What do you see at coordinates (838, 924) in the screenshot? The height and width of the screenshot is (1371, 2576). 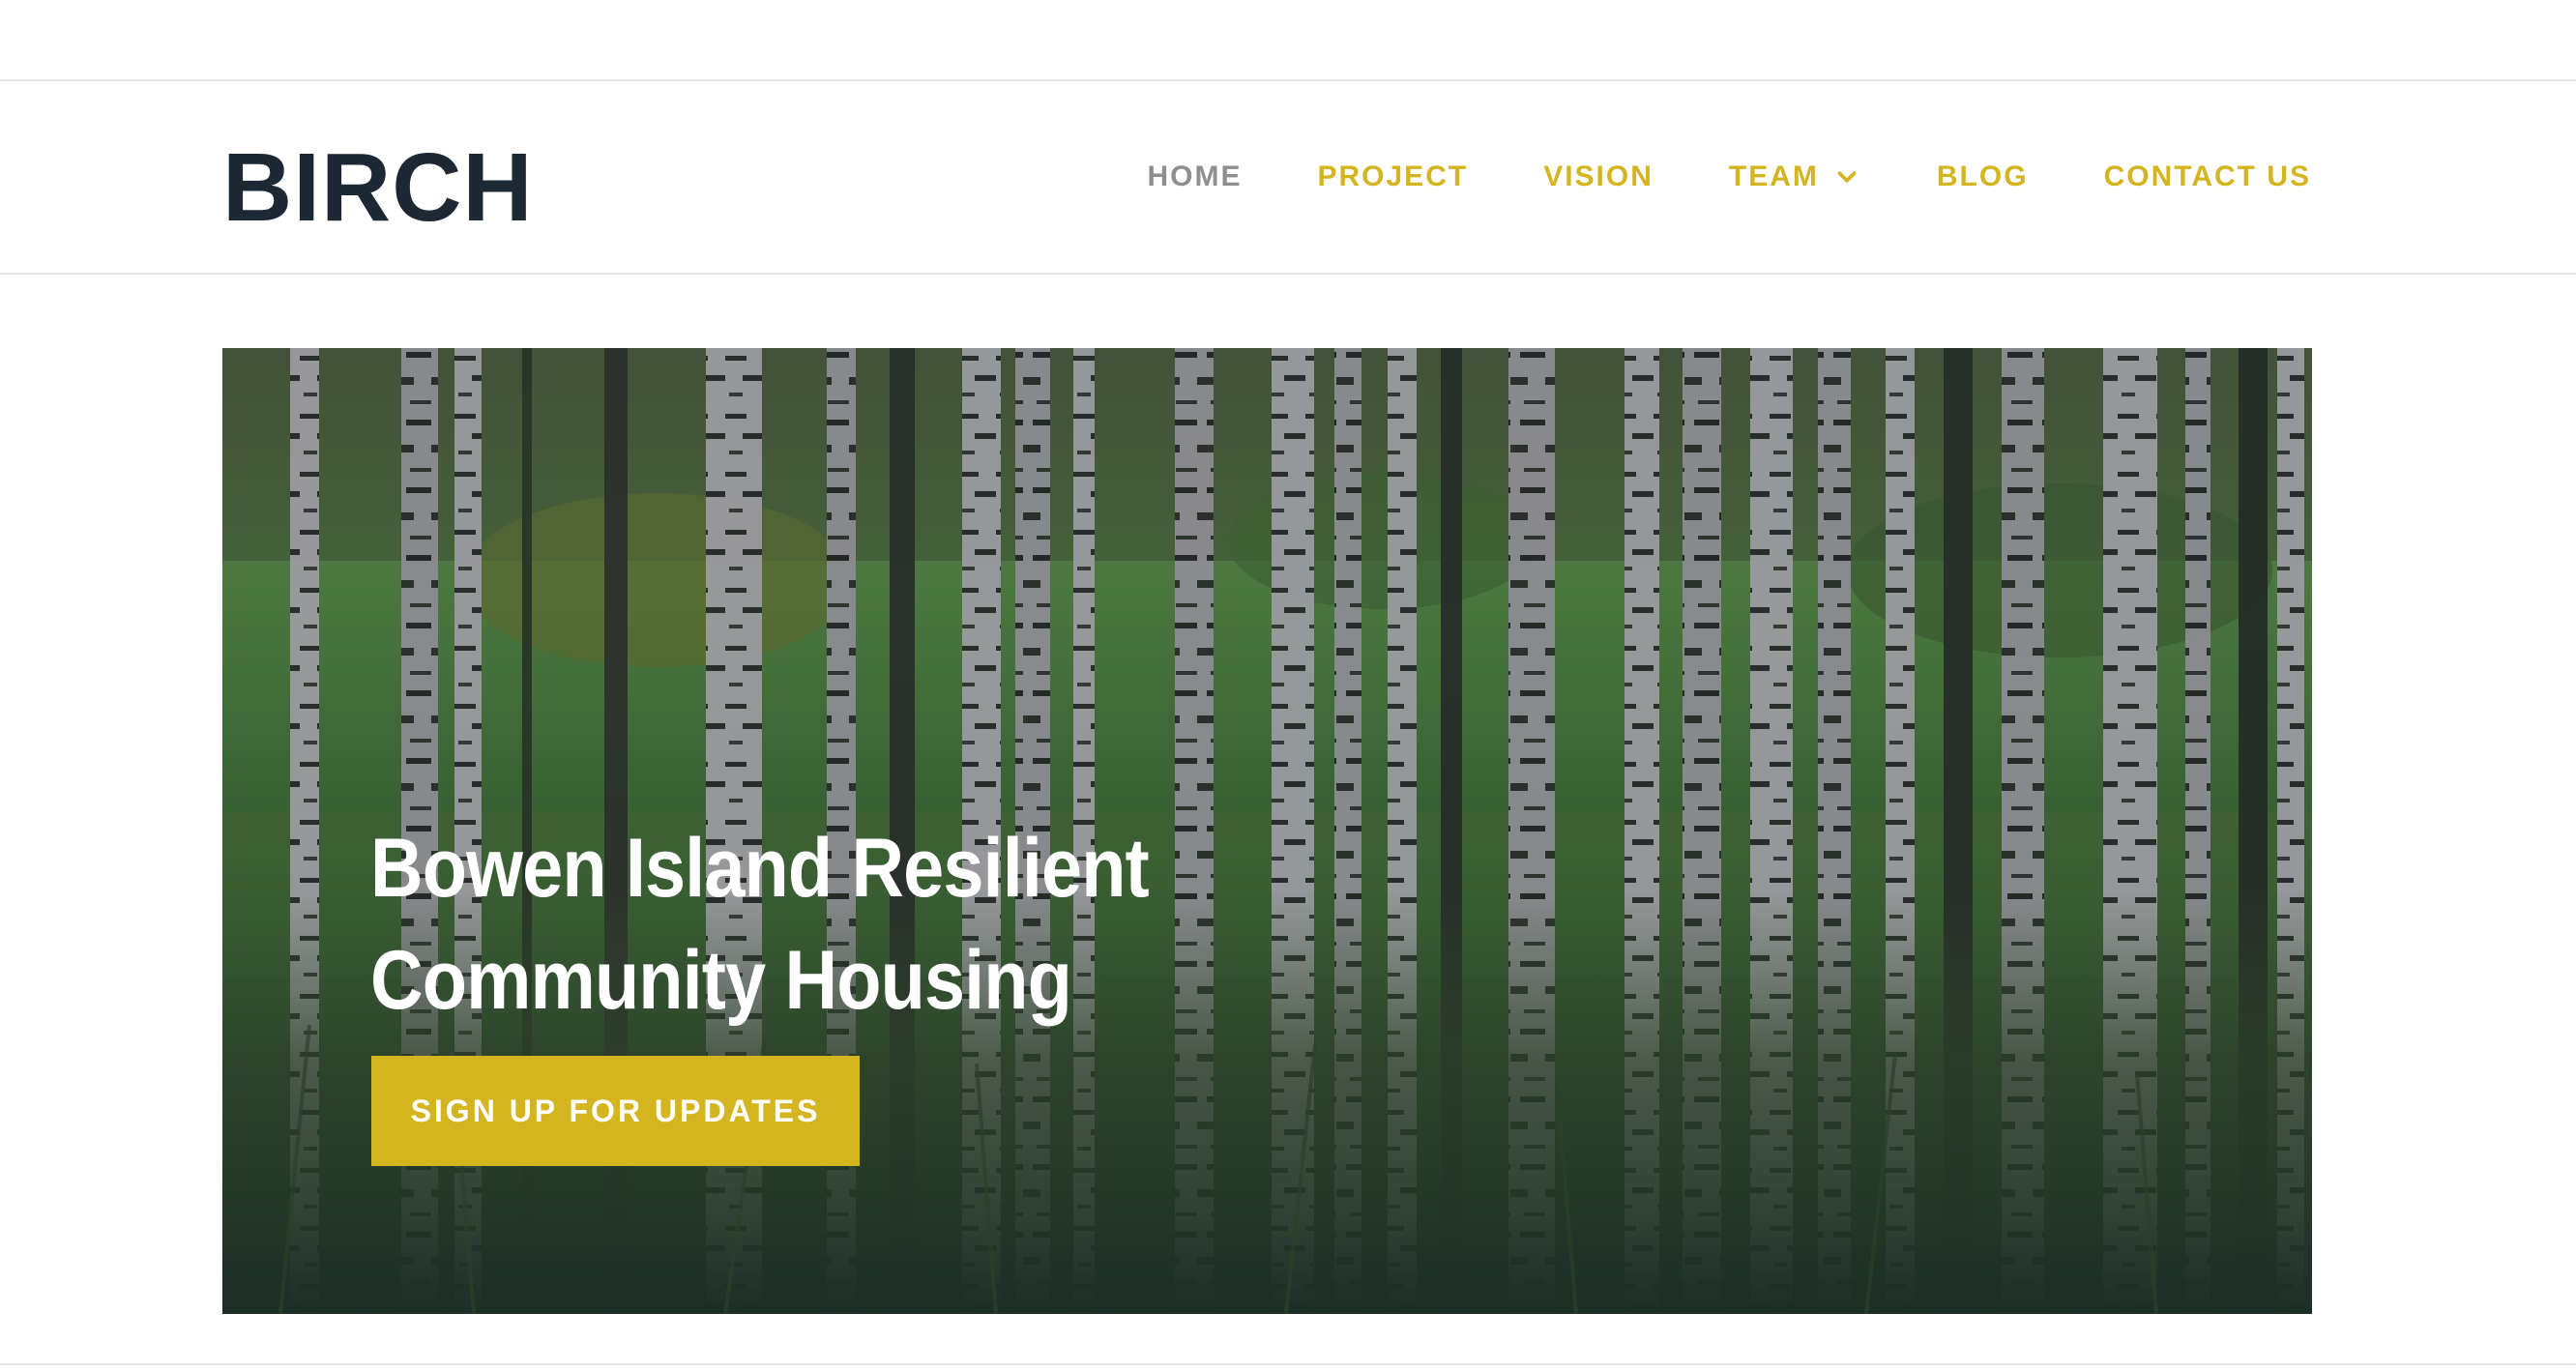 I see `hero-title: Bowen Island Resilient Community Housing` at bounding box center [838, 924].